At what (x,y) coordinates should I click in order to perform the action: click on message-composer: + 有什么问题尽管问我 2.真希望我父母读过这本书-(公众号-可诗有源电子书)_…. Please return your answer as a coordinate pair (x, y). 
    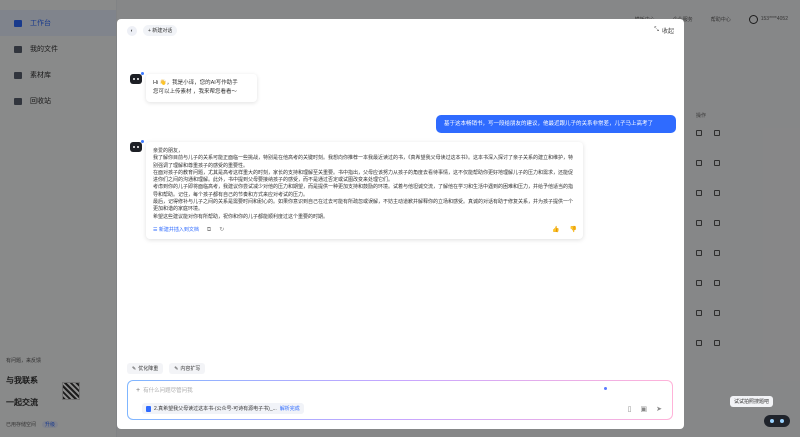
    Looking at the image, I should click on (400, 400).